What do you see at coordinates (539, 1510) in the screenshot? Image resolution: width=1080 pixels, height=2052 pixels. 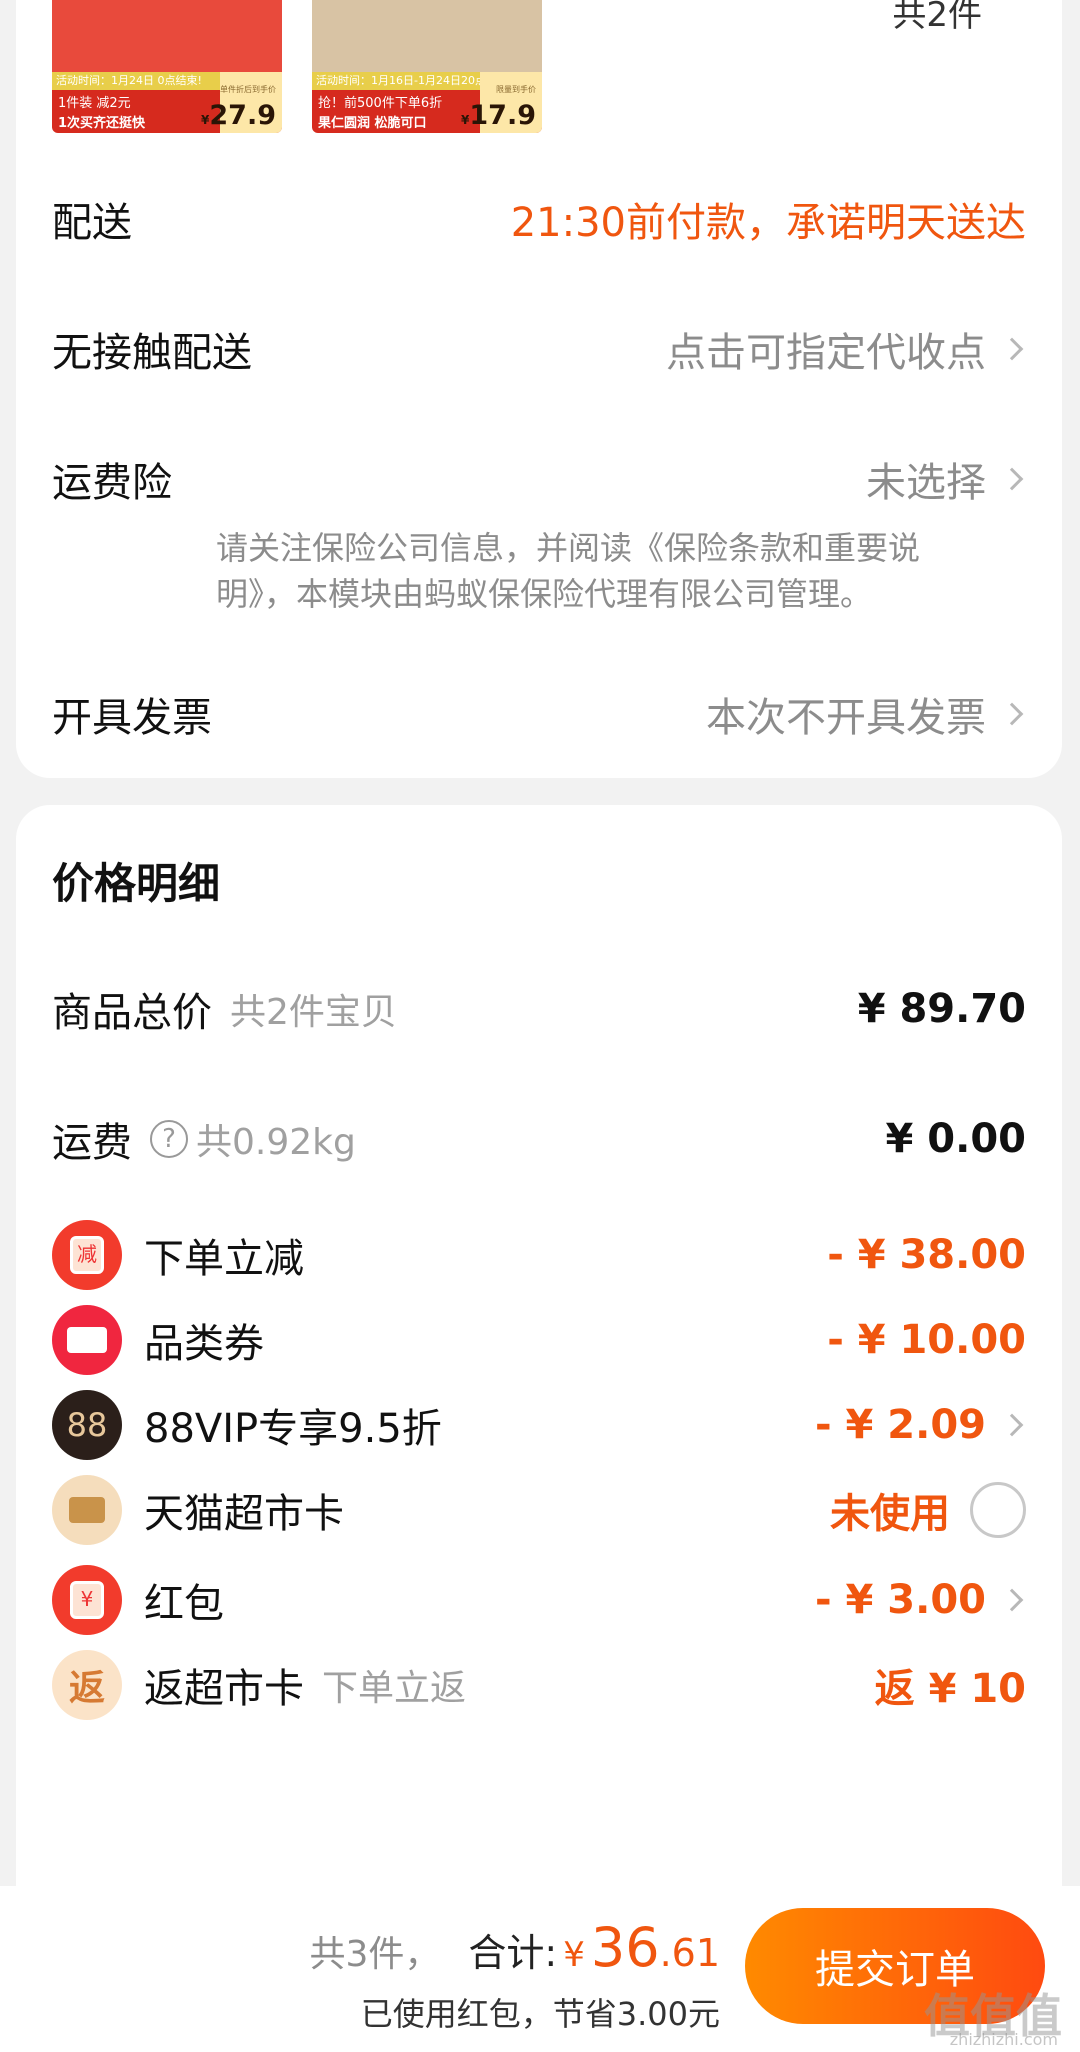 I see `discount-row-card: 天猫超市卡 未使用` at bounding box center [539, 1510].